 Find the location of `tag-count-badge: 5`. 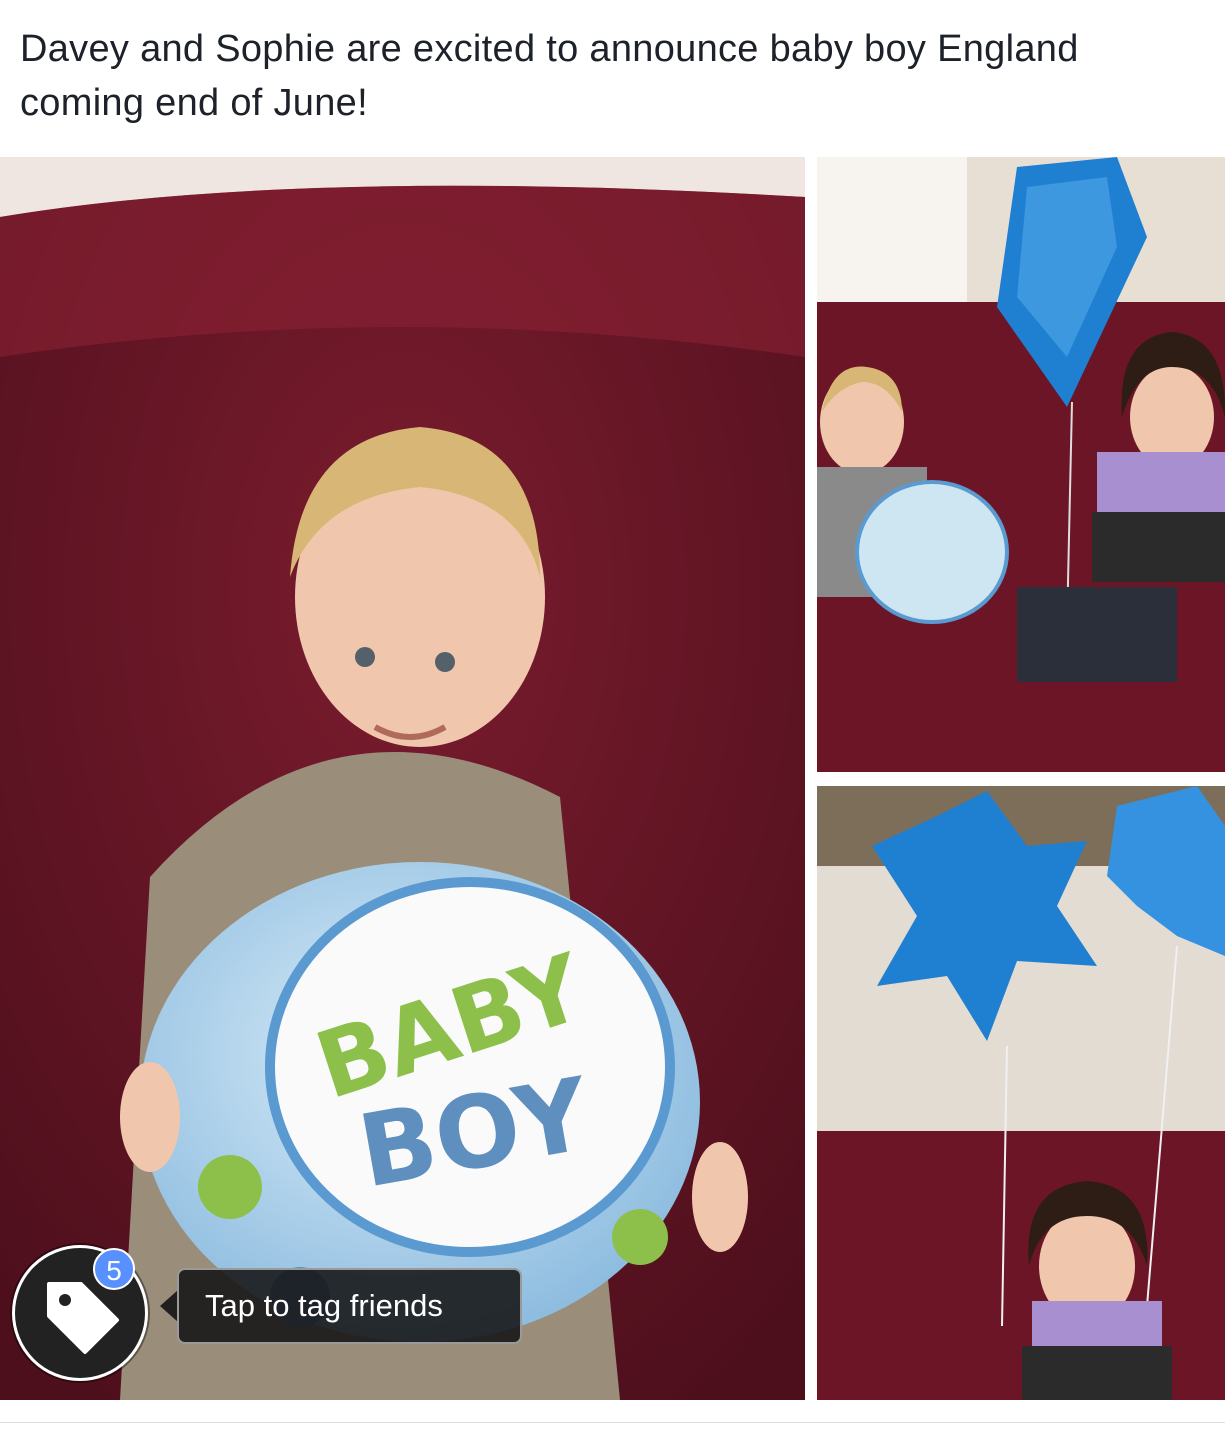

tag-count-badge: 5 is located at coordinates (114, 1269).